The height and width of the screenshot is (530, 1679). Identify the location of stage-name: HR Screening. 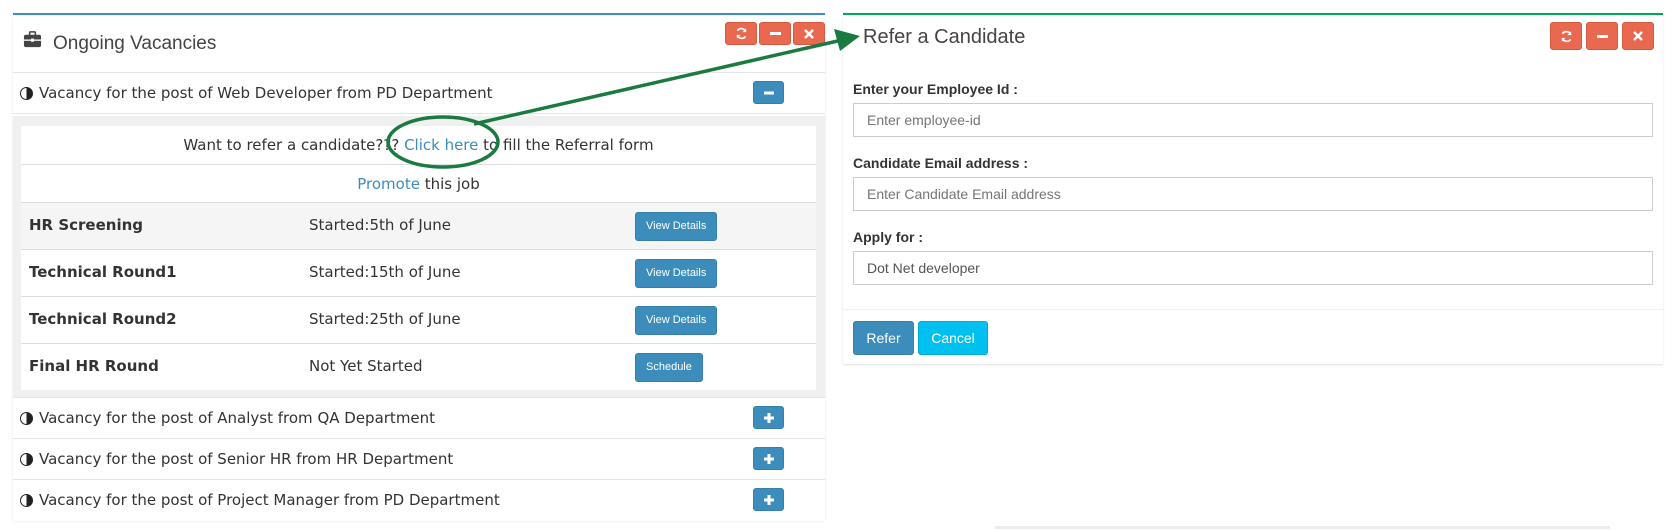
(86, 225).